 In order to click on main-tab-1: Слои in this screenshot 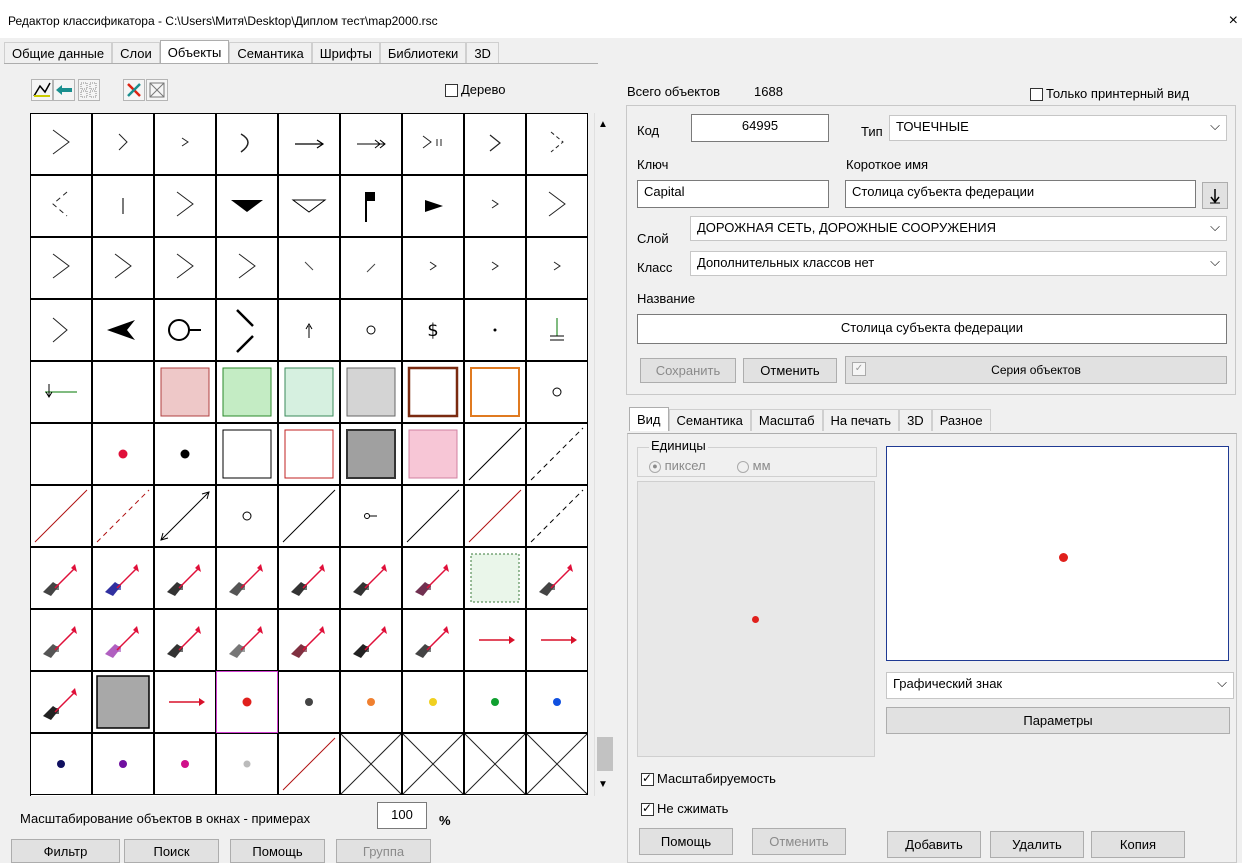, I will do `click(136, 53)`.